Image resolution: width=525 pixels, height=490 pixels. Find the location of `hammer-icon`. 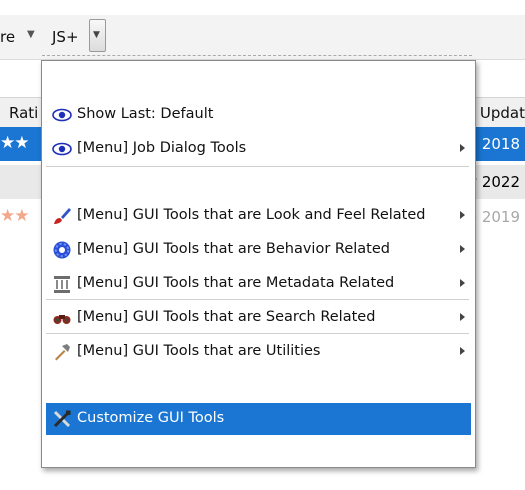

hammer-icon is located at coordinates (62, 352).